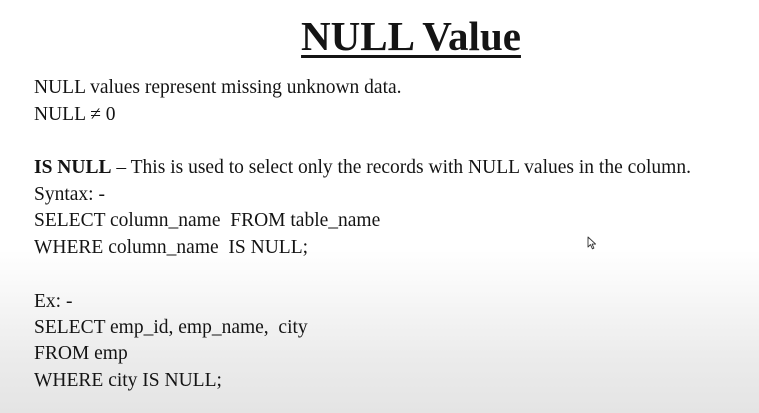  What do you see at coordinates (207, 220) in the screenshot?
I see `syntax-line-1: SELECT column_name FROM table_name` at bounding box center [207, 220].